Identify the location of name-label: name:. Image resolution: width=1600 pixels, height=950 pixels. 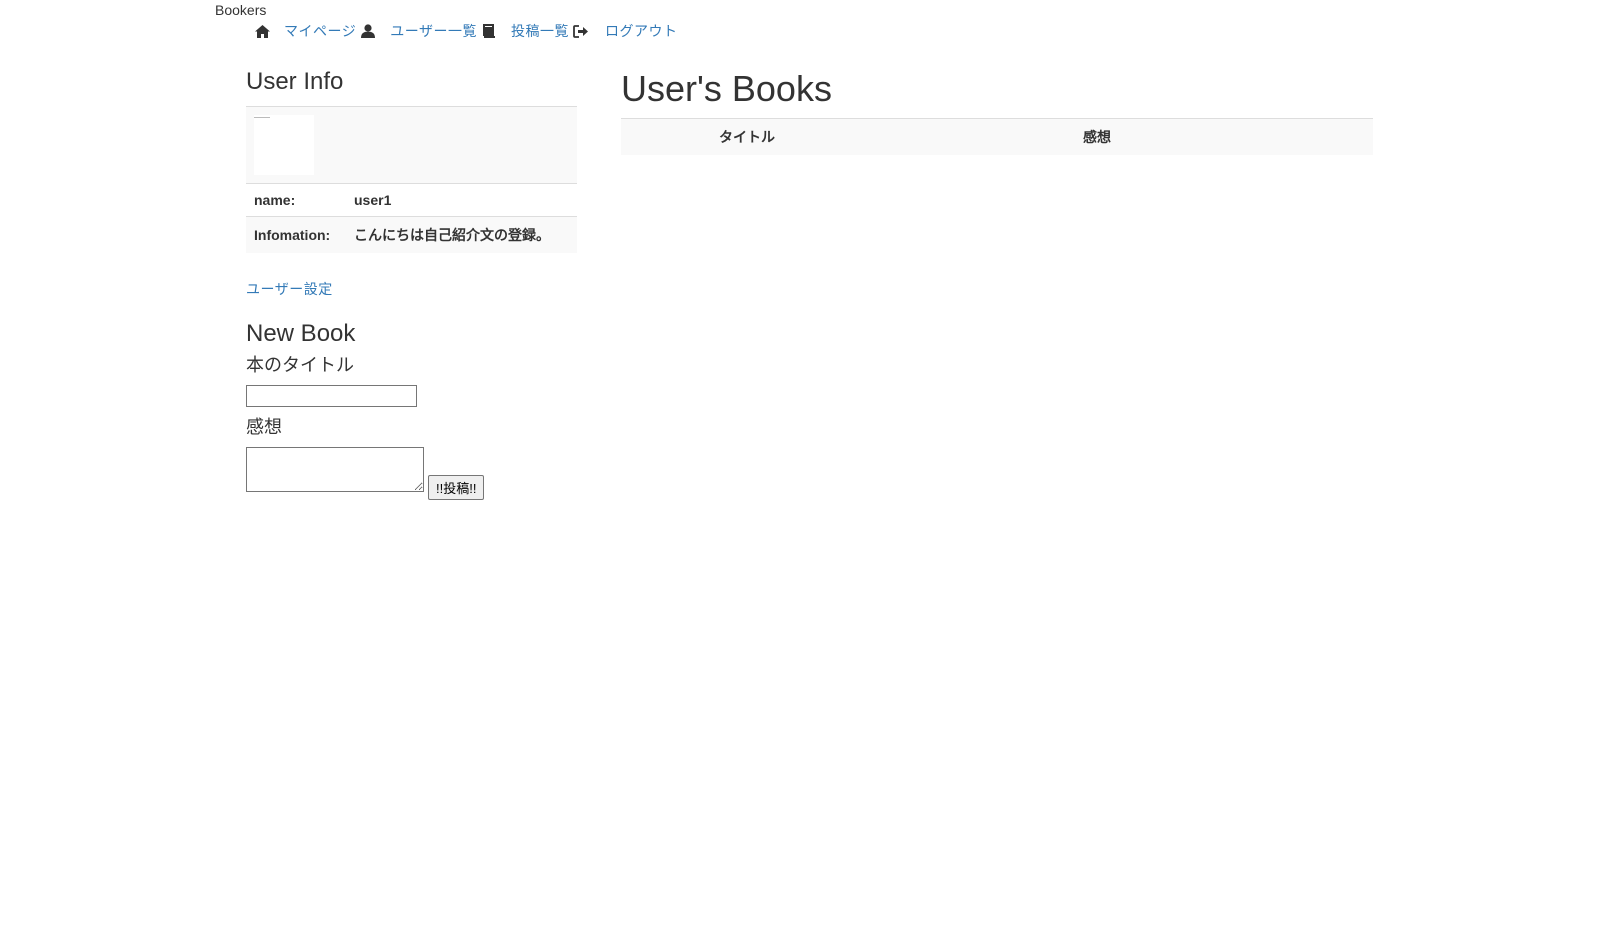
(296, 200).